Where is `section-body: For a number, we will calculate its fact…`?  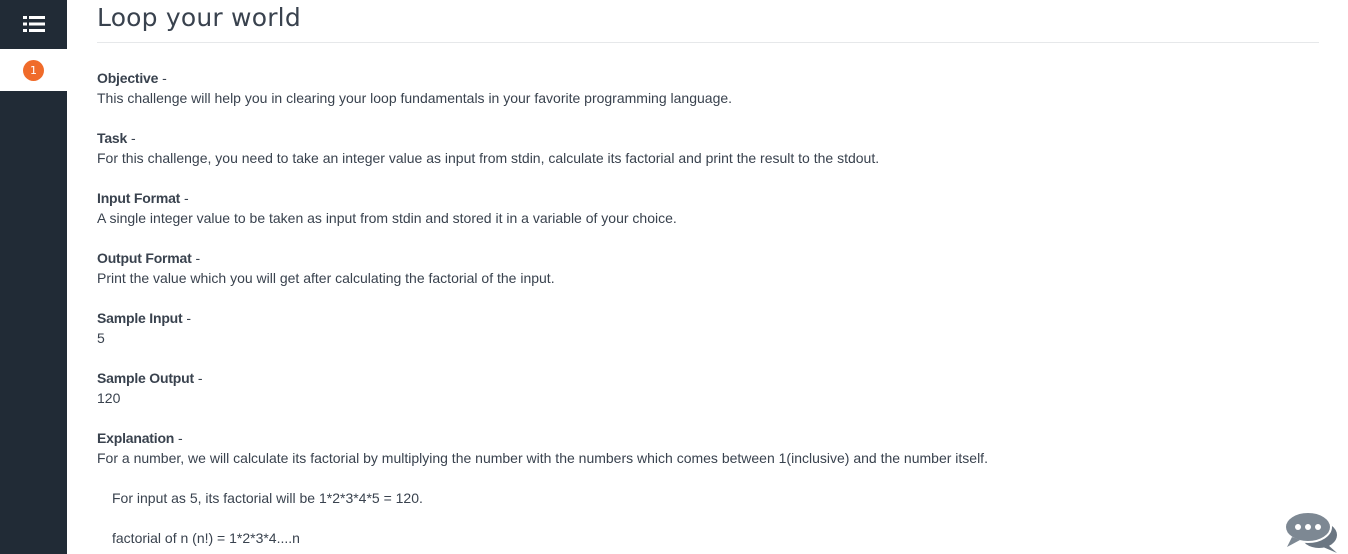 section-body: For a number, we will calculate its fact… is located at coordinates (542, 458).